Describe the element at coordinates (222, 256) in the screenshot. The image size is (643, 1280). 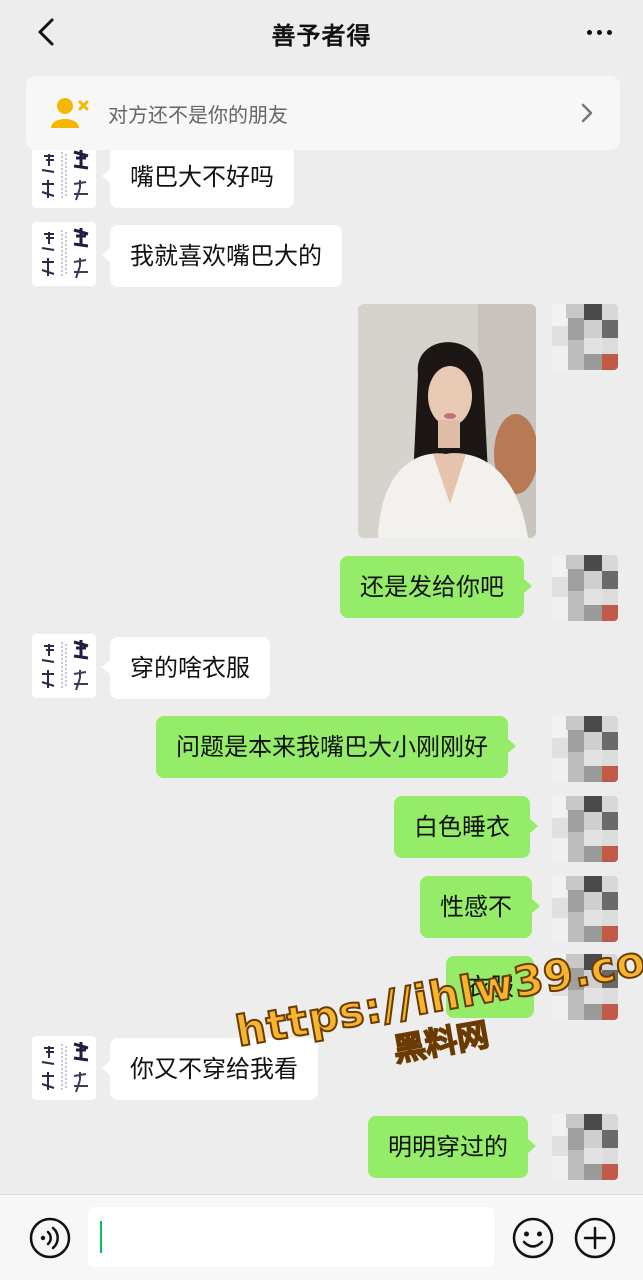
I see `message-bubble-incoming: 我就喜欢嘴巴大的` at that location.